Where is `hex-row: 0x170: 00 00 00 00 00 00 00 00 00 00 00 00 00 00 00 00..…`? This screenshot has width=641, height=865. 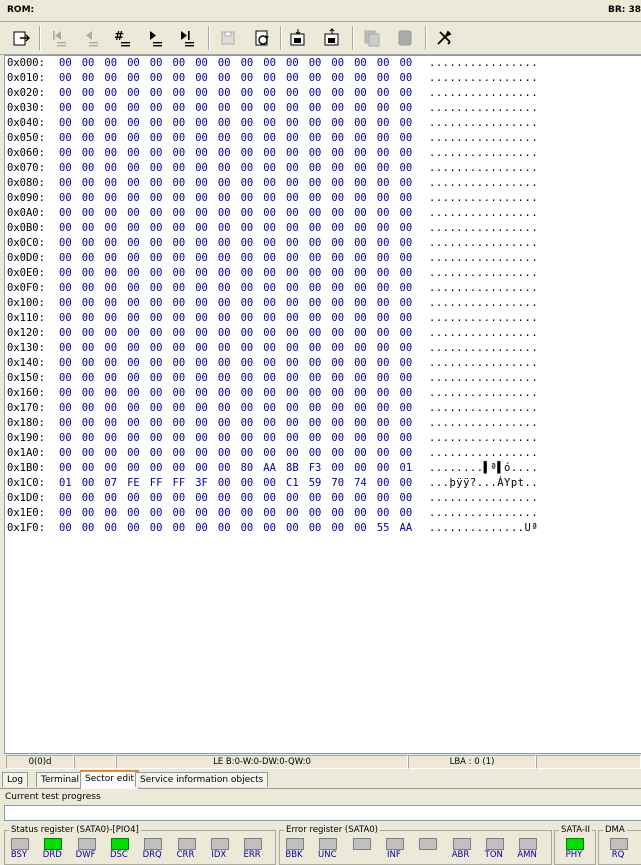
hex-row: 0x170: 00 00 00 00 00 00 00 00 00 00 00 00 00 00 00 00..… is located at coordinates (323, 408).